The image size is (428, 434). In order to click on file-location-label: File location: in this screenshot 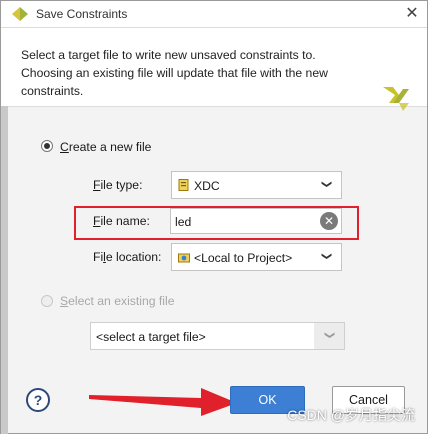, I will do `click(127, 257)`.